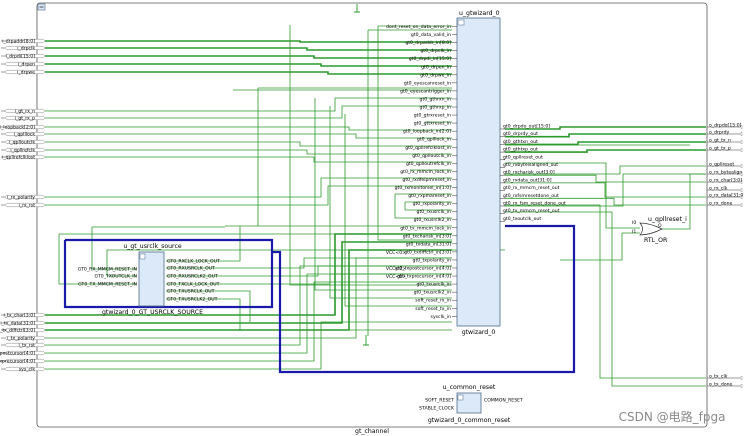 Image resolution: width=744 pixels, height=436 pixels. I want to click on input-port-i-qpllrefclklost: i_qpllrefclklost, so click(18, 158).